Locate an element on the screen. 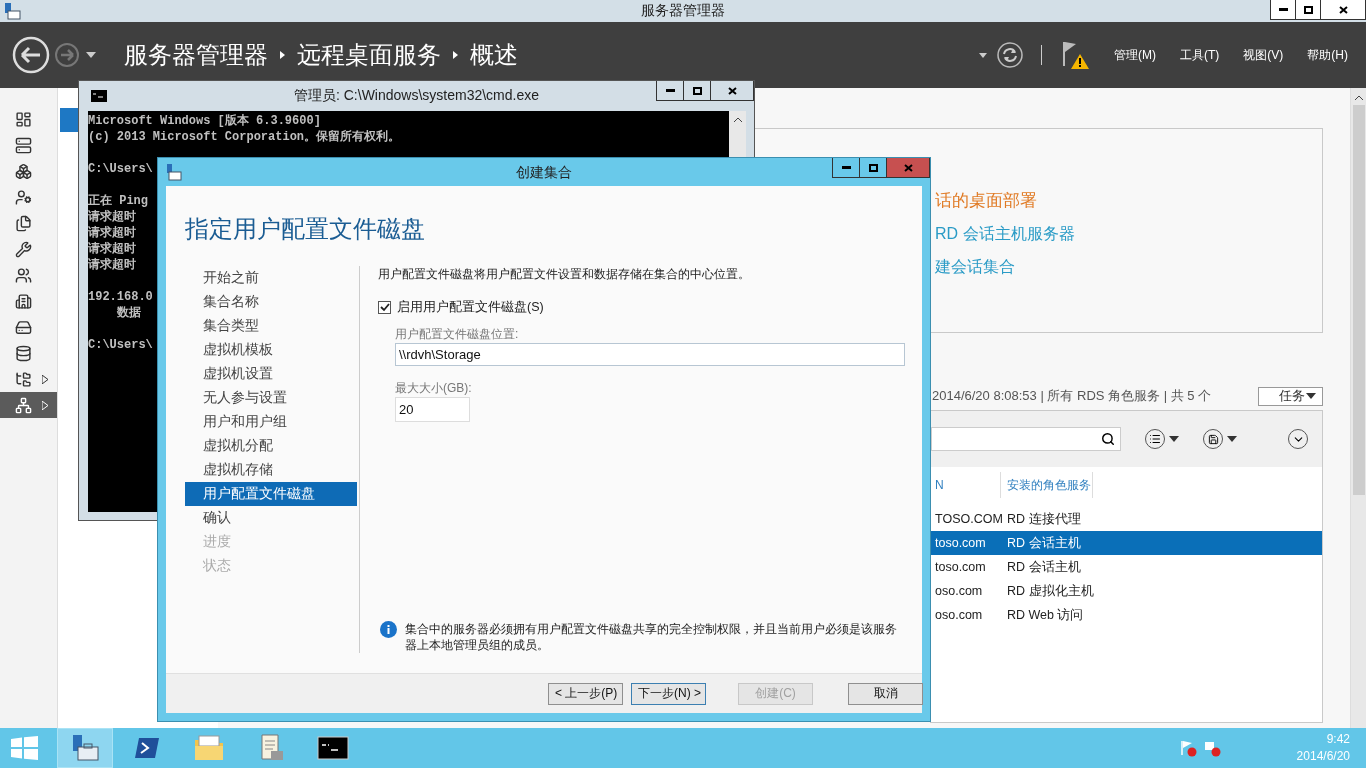 Image resolution: width=1366 pixels, height=768 pixels. wizard-step: 虚拟机模板 is located at coordinates (271, 350).